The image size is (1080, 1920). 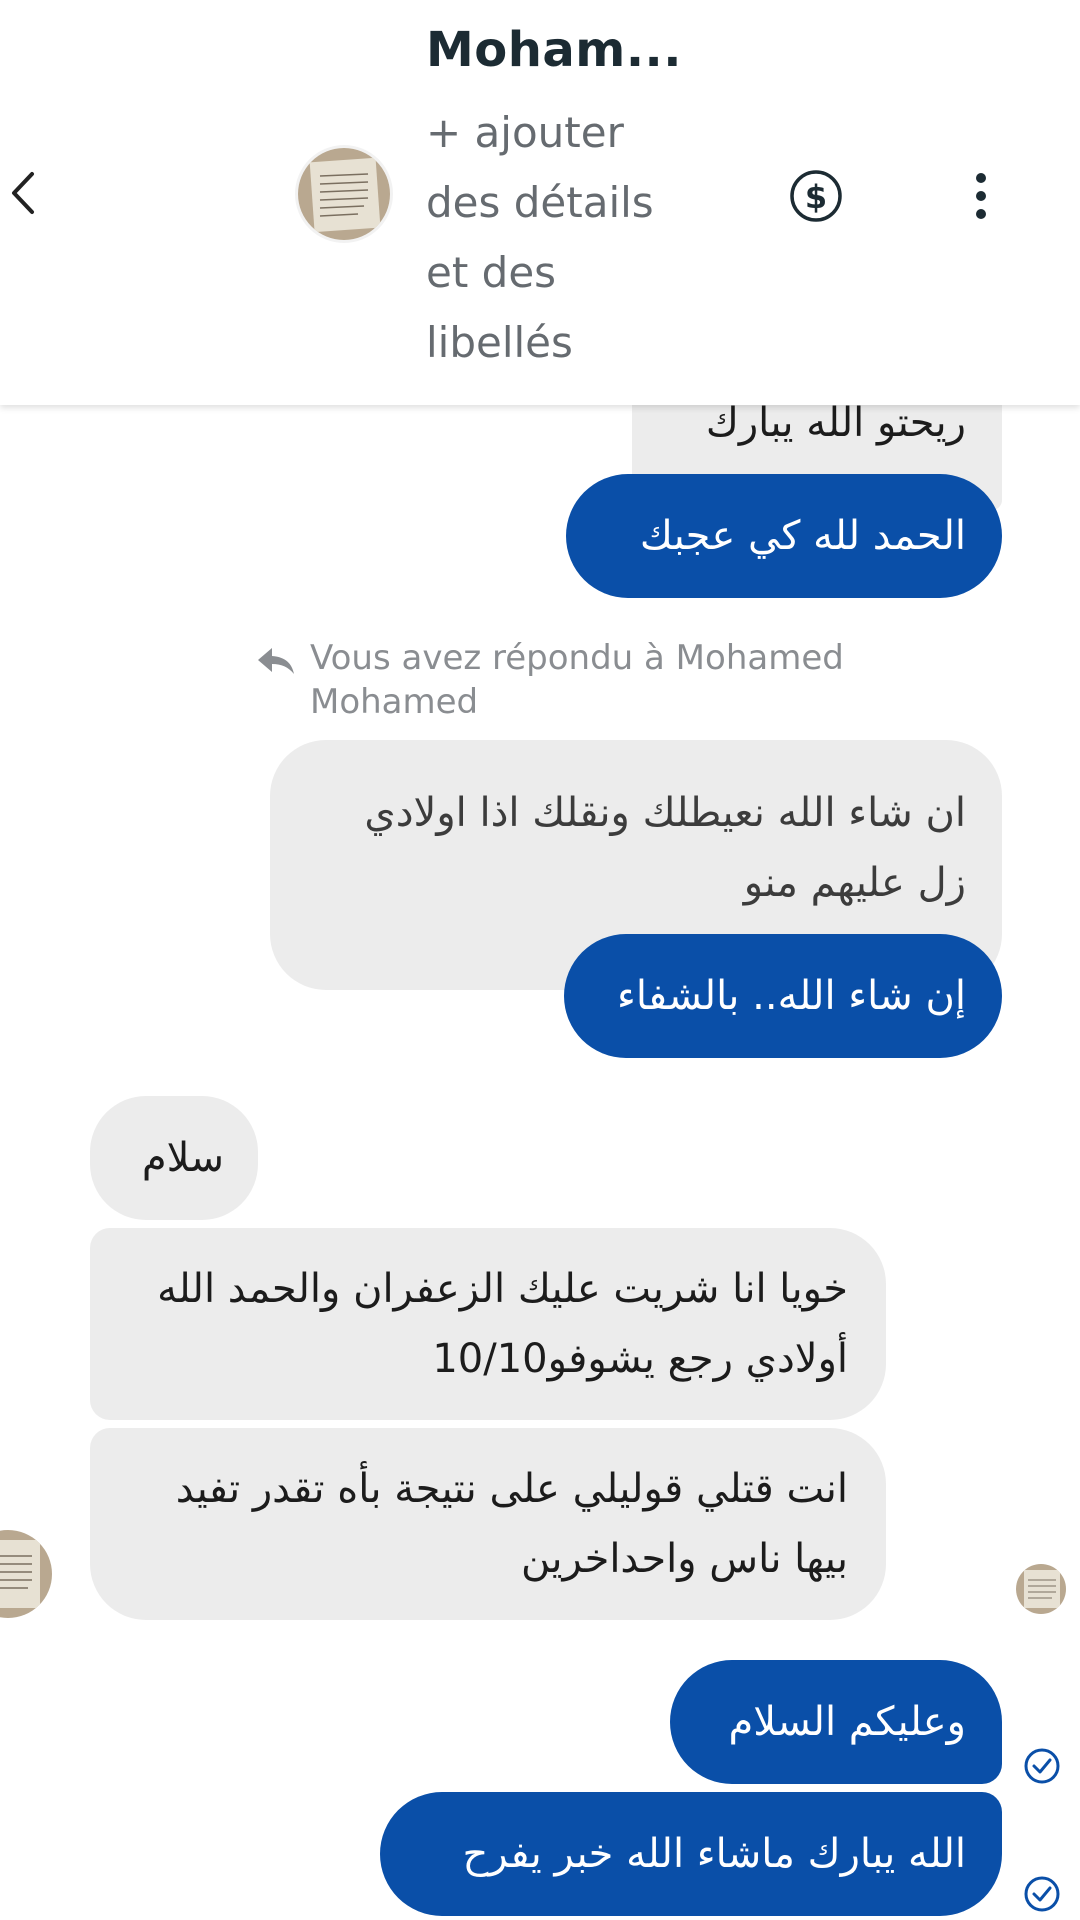 What do you see at coordinates (26, 1574) in the screenshot?
I see `sender-avatar` at bounding box center [26, 1574].